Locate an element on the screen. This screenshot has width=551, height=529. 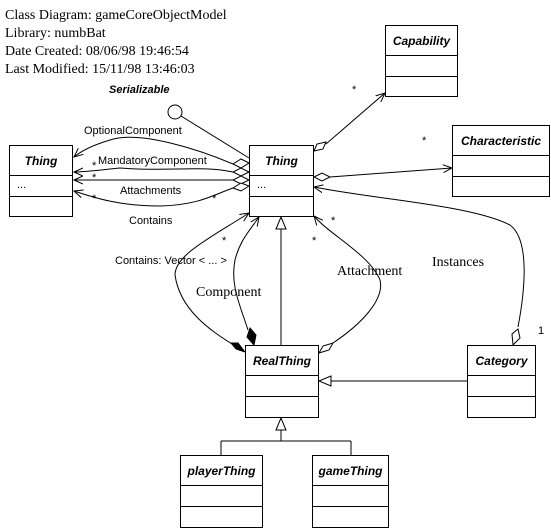
class-category: Category is located at coordinates (501, 381).